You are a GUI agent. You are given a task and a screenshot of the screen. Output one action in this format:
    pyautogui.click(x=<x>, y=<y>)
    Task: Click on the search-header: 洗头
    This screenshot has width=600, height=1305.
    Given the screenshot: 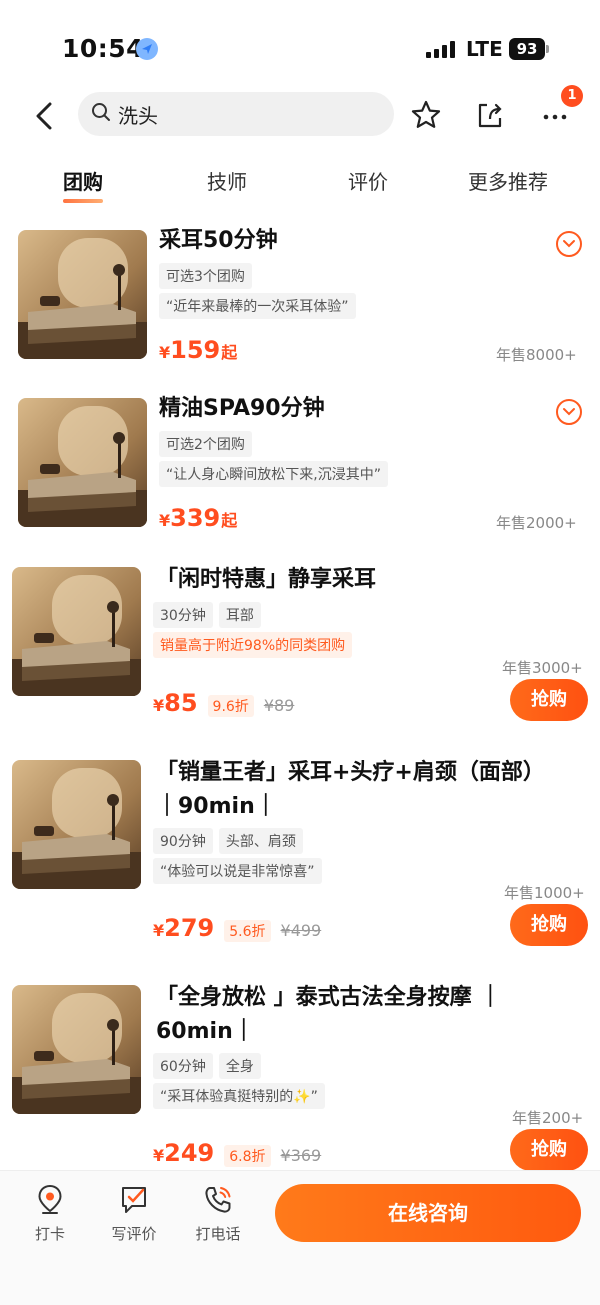 What is the action you would take?
    pyautogui.click(x=300, y=116)
    